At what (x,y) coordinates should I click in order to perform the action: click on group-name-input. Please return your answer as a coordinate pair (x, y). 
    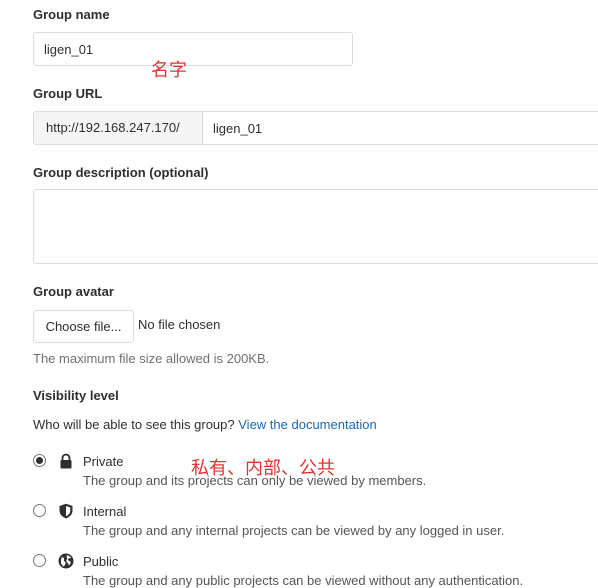
    Looking at the image, I should click on (193, 49).